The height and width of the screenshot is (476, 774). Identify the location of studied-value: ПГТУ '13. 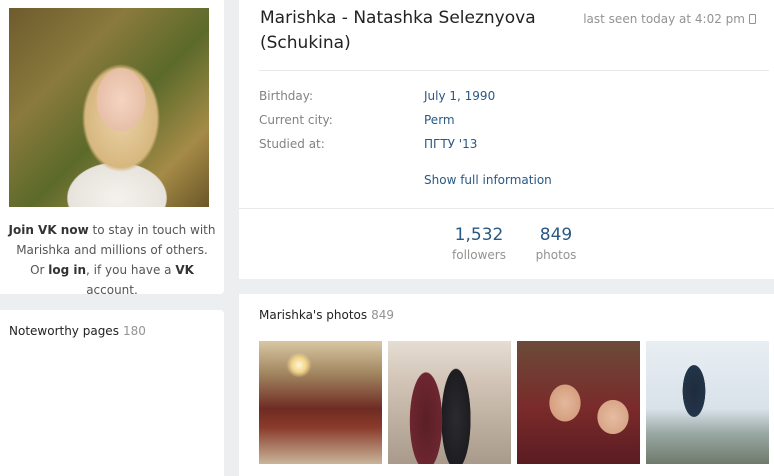
(450, 144).